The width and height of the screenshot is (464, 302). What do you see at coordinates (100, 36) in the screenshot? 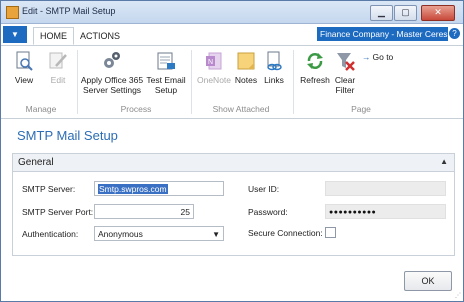
I see `tab-actions: ACTIONS` at bounding box center [100, 36].